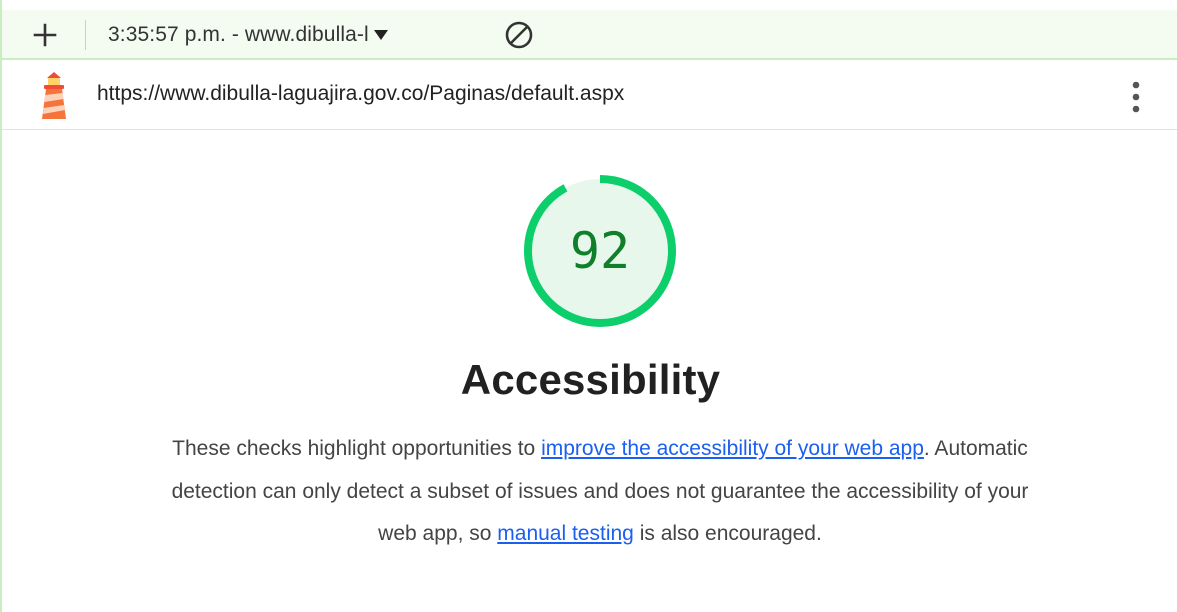 This screenshot has width=1177, height=612. What do you see at coordinates (238, 34) in the screenshot?
I see `report-selector-label: 3:35:57 p.m. - www.dibulla-l` at bounding box center [238, 34].